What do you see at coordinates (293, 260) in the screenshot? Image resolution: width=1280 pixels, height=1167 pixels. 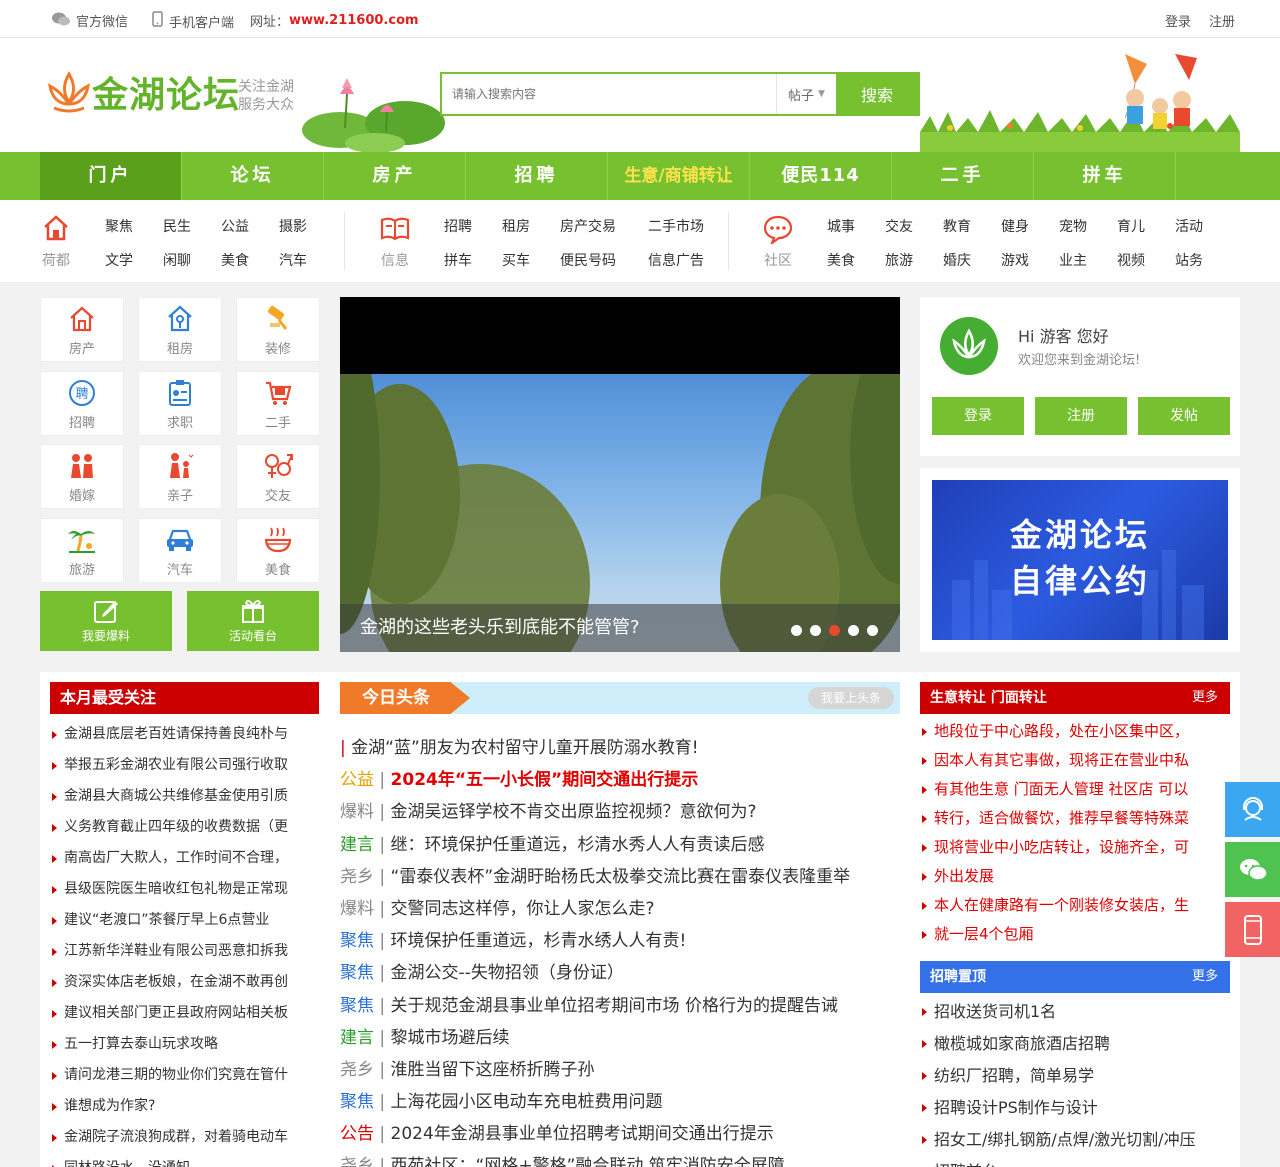 I see `subnav-link: 汽车` at bounding box center [293, 260].